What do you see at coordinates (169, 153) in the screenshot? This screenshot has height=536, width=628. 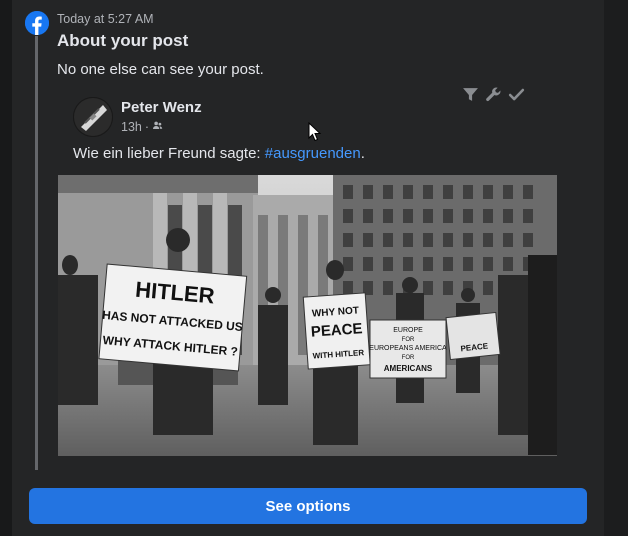 I see `post-text-body: Wie ein lieber Freund sagte:` at bounding box center [169, 153].